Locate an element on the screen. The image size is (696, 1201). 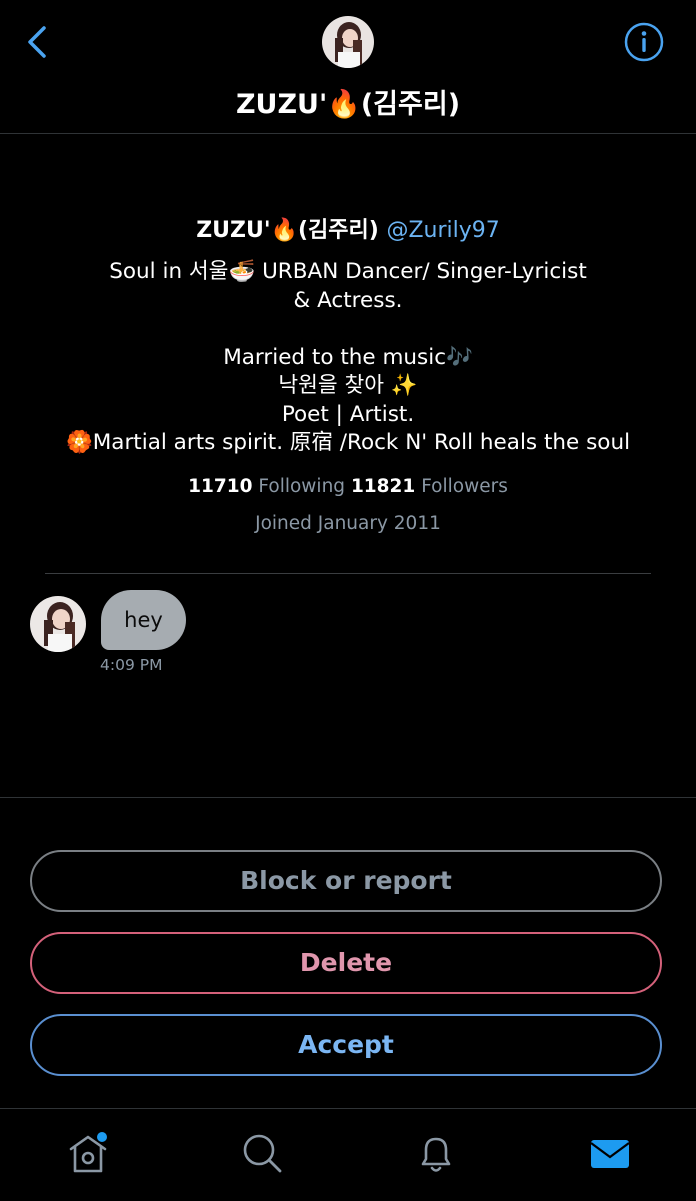
bell-icon is located at coordinates (436, 1154).